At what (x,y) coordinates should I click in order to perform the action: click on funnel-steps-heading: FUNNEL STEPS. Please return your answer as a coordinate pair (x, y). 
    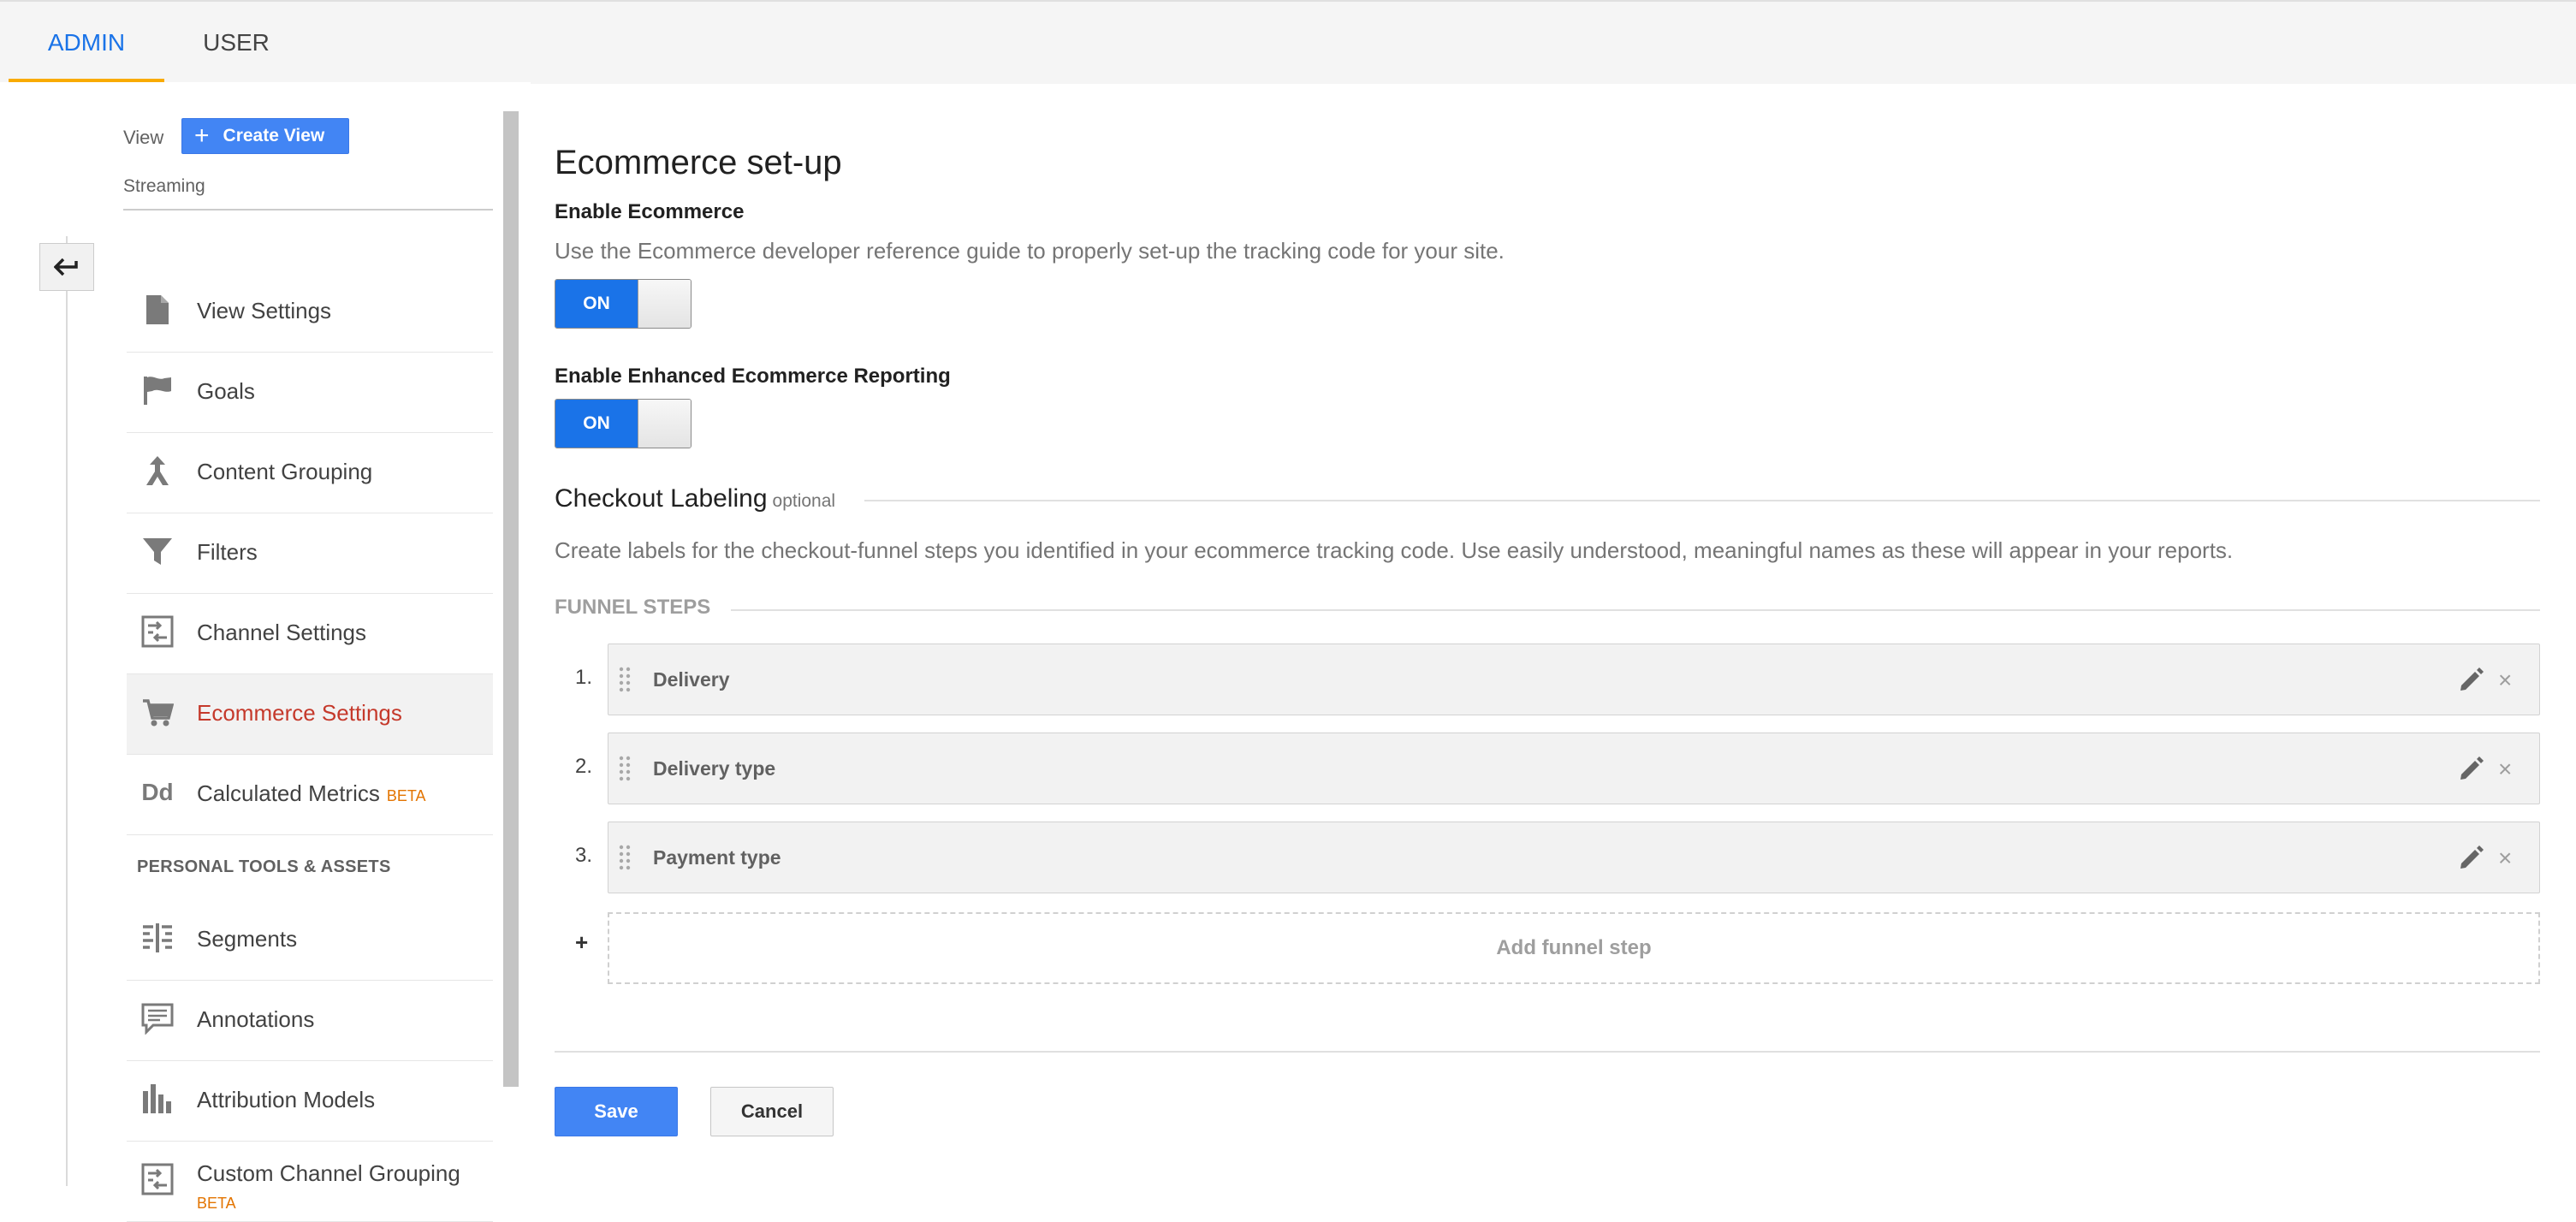
    Looking at the image, I should click on (633, 607).